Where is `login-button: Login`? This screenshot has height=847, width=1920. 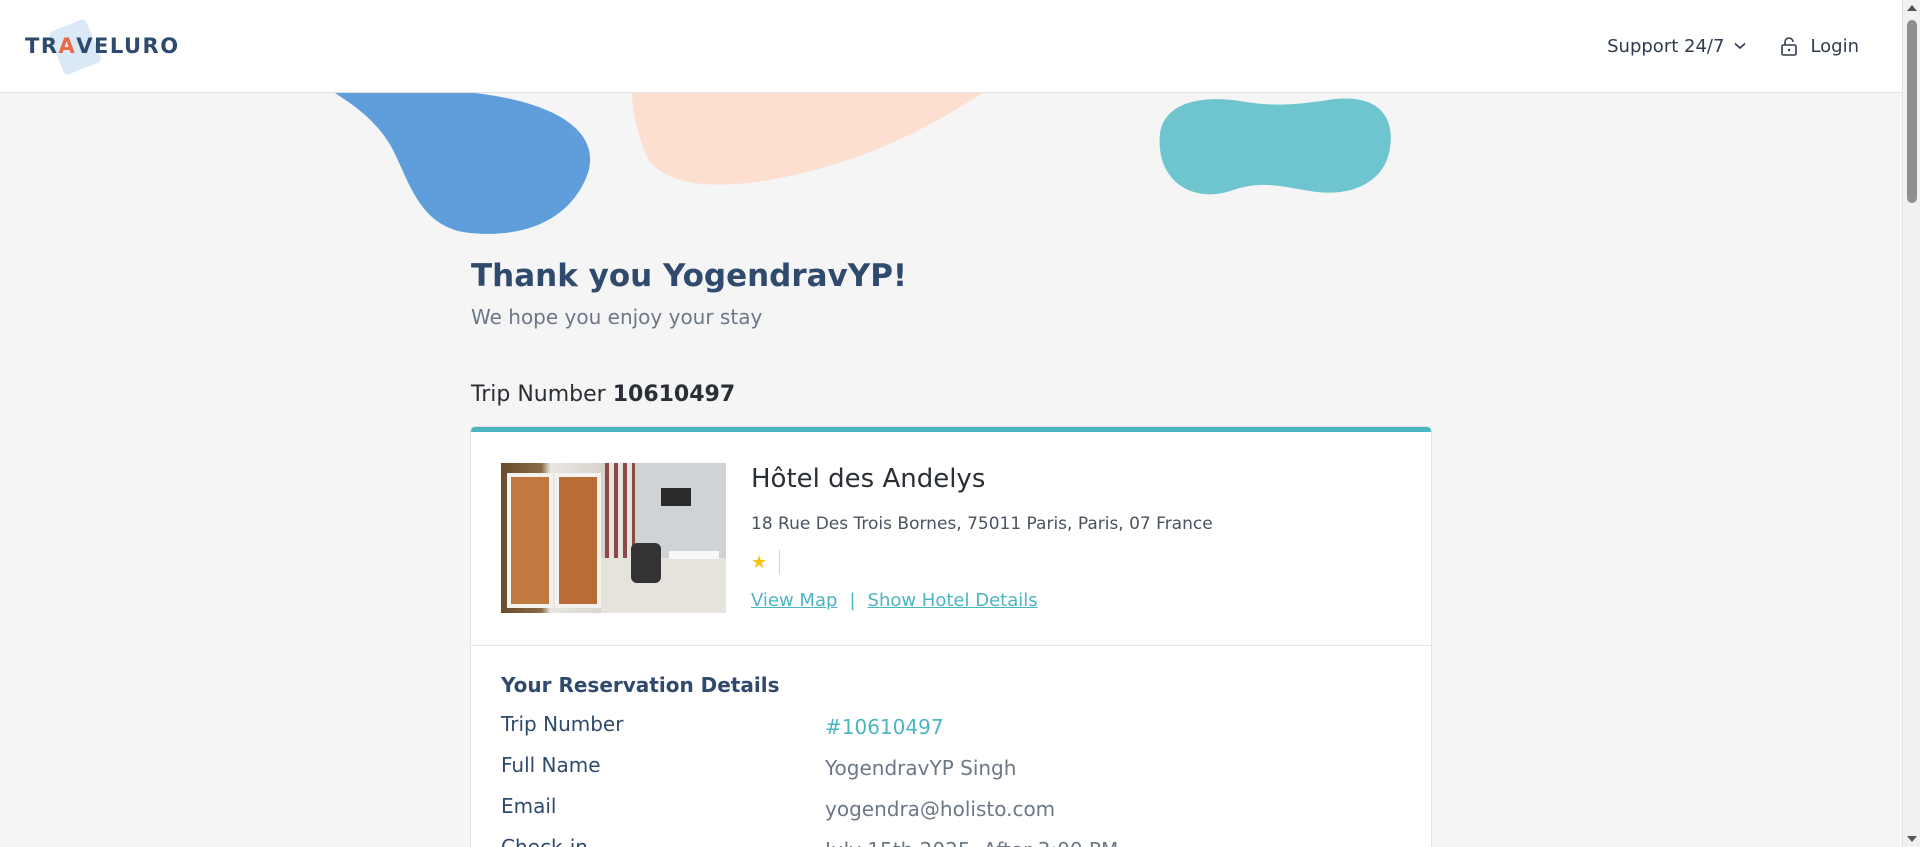
login-button: Login is located at coordinates (1819, 46).